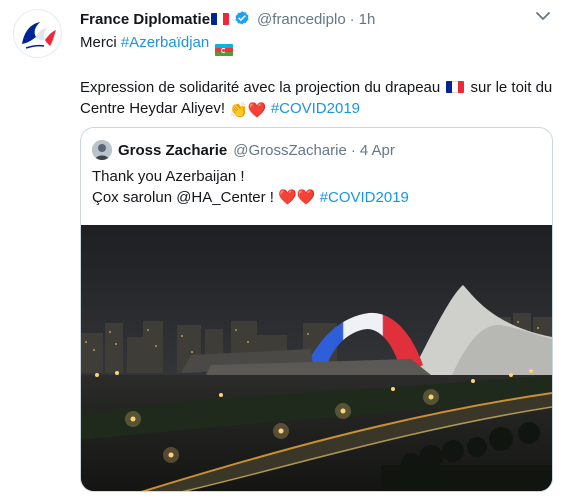 The height and width of the screenshot is (500, 573). I want to click on marianne-logo-icon, so click(39, 35).